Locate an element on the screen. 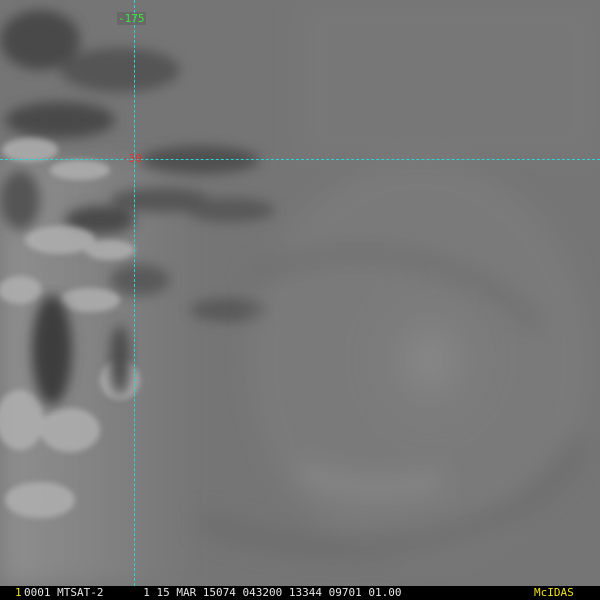 The image size is (600, 600). latitude-grid-line is located at coordinates (300, 159).